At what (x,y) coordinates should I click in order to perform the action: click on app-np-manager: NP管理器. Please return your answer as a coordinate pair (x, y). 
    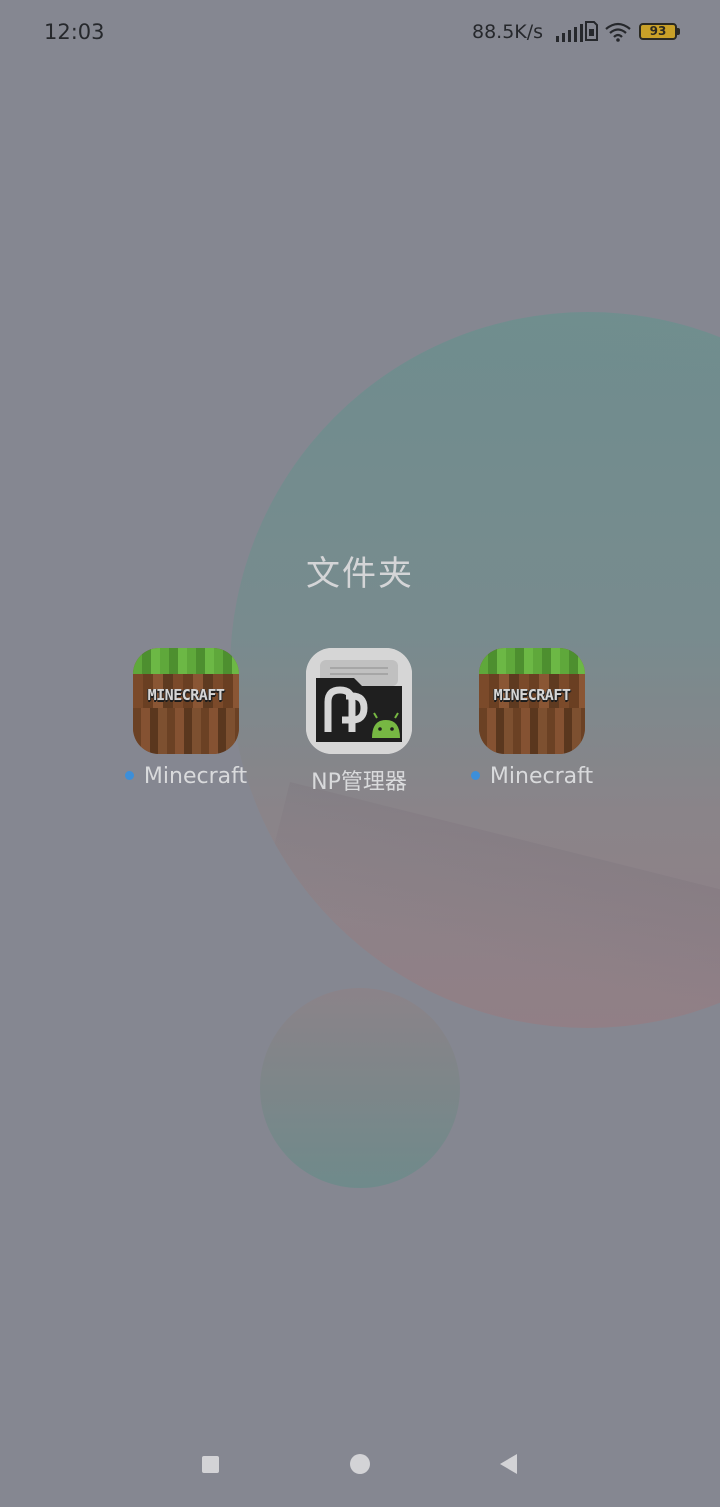
    Looking at the image, I should click on (359, 722).